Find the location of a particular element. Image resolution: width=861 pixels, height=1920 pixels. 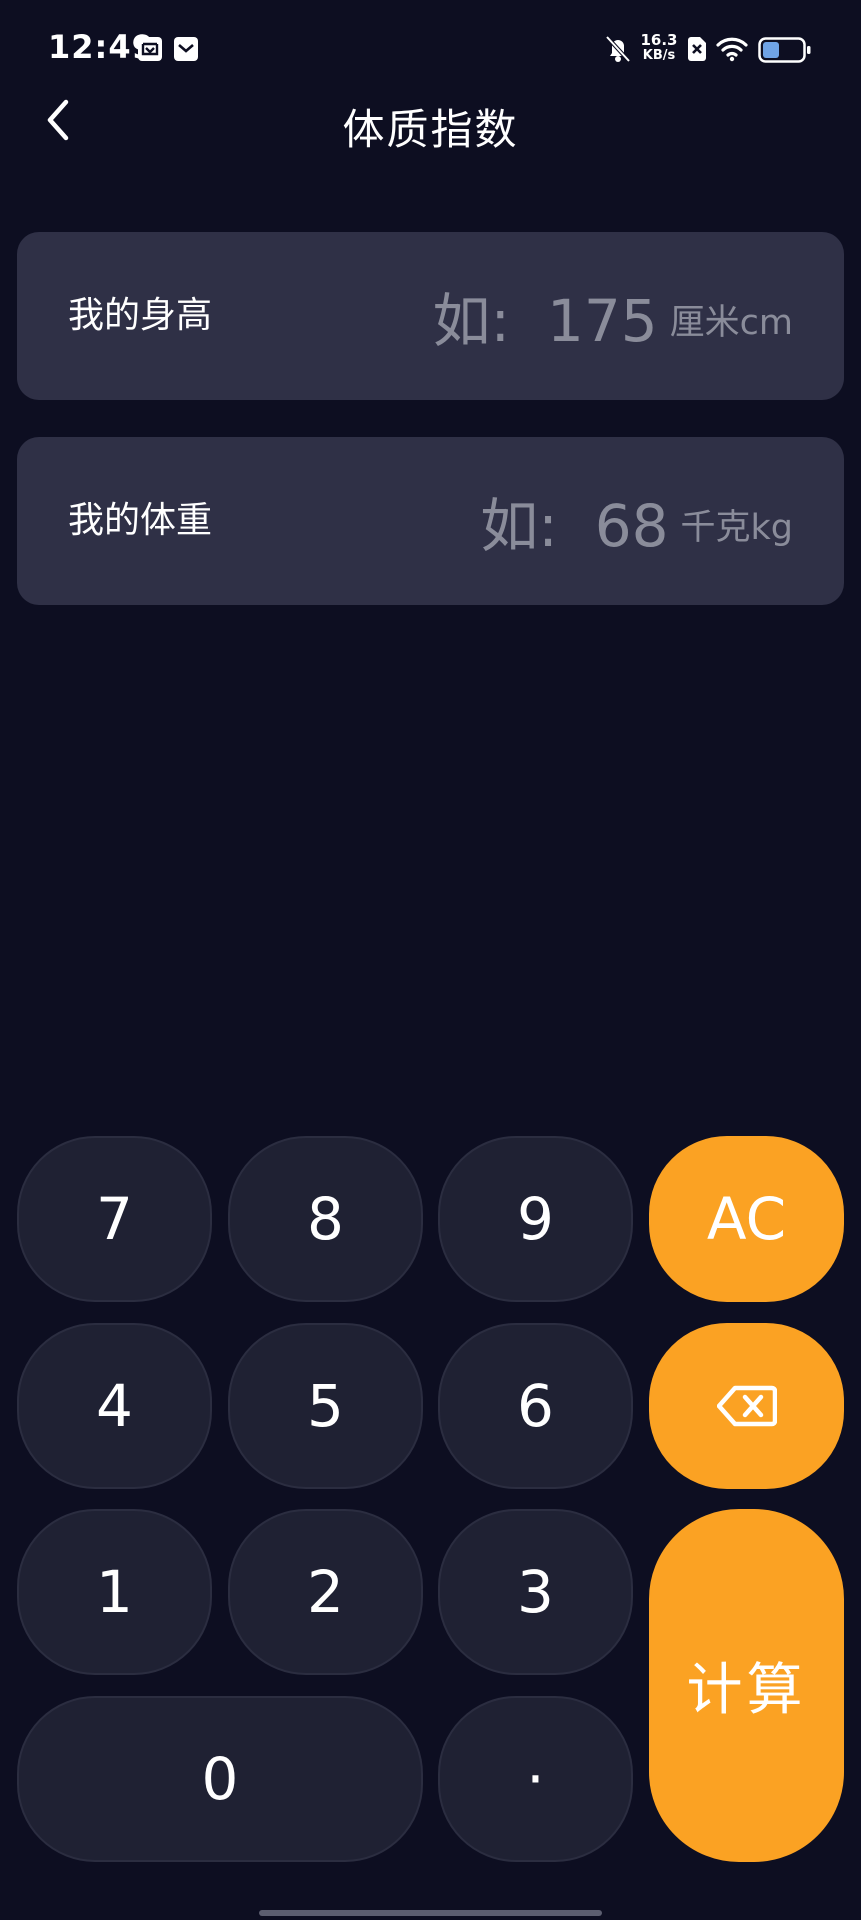

height-label: 我的身高 is located at coordinates (140, 315).